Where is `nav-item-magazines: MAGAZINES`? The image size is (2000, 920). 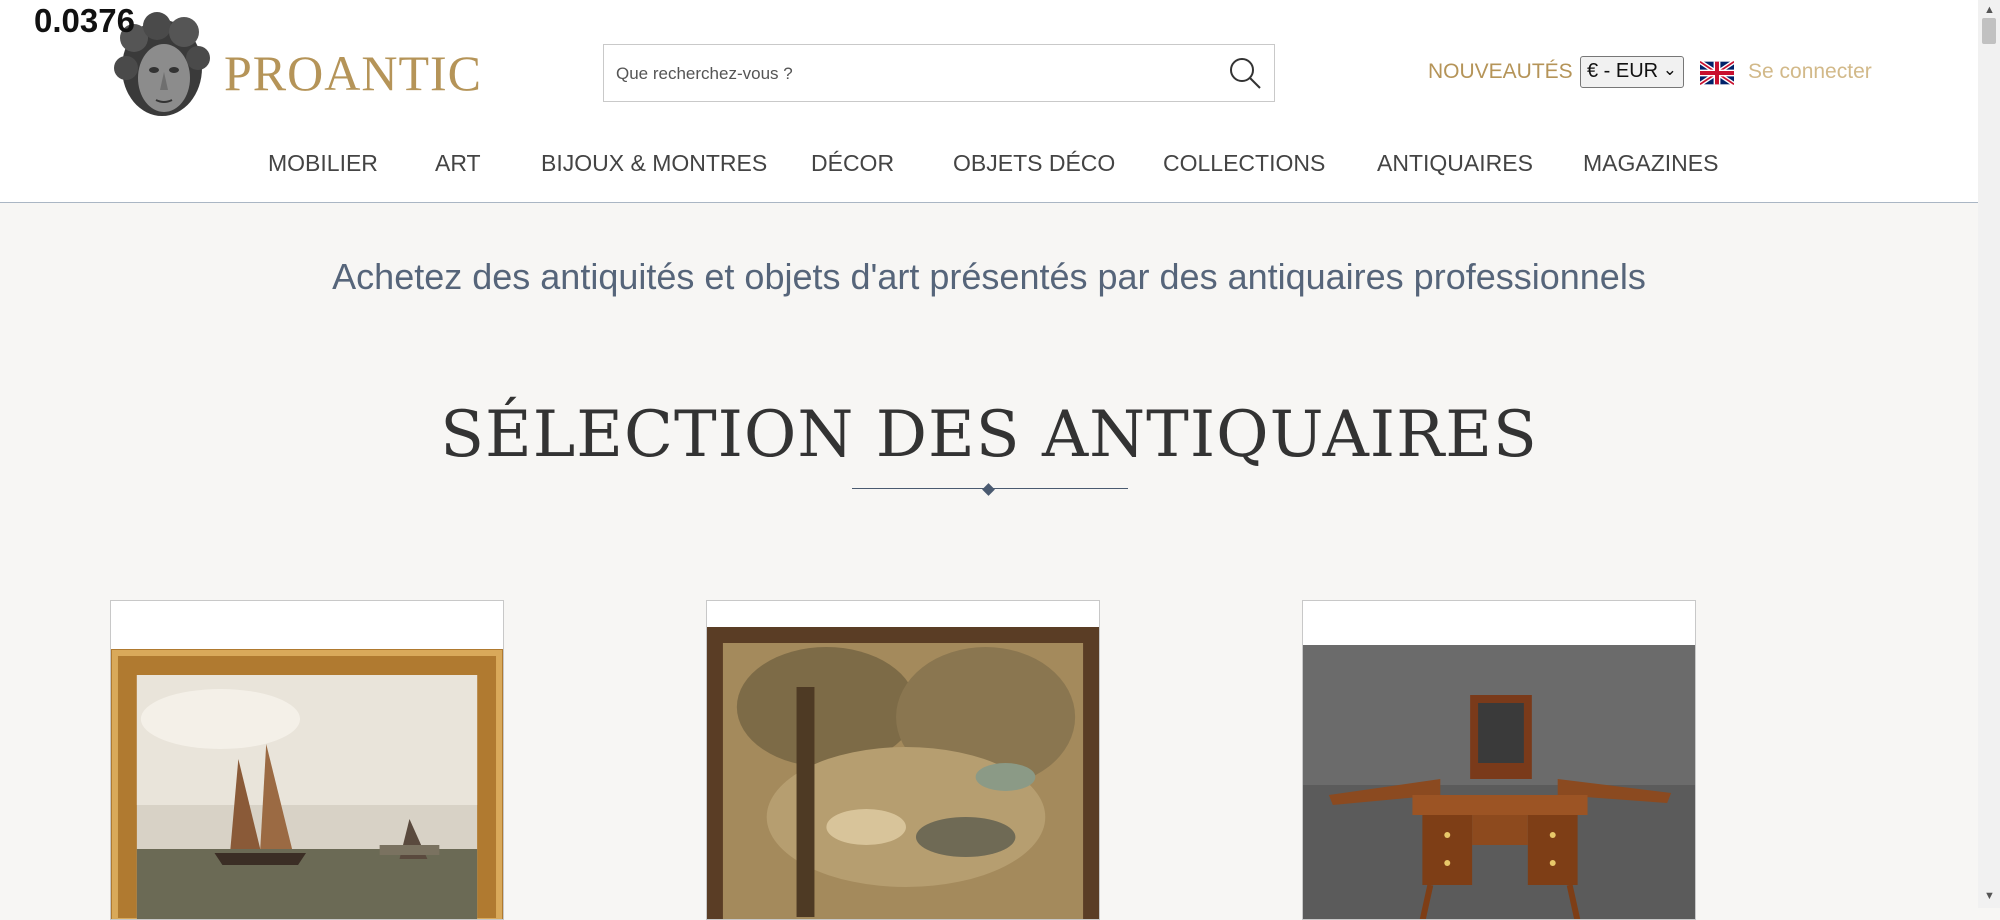 nav-item-magazines: MAGAZINES is located at coordinates (1650, 163).